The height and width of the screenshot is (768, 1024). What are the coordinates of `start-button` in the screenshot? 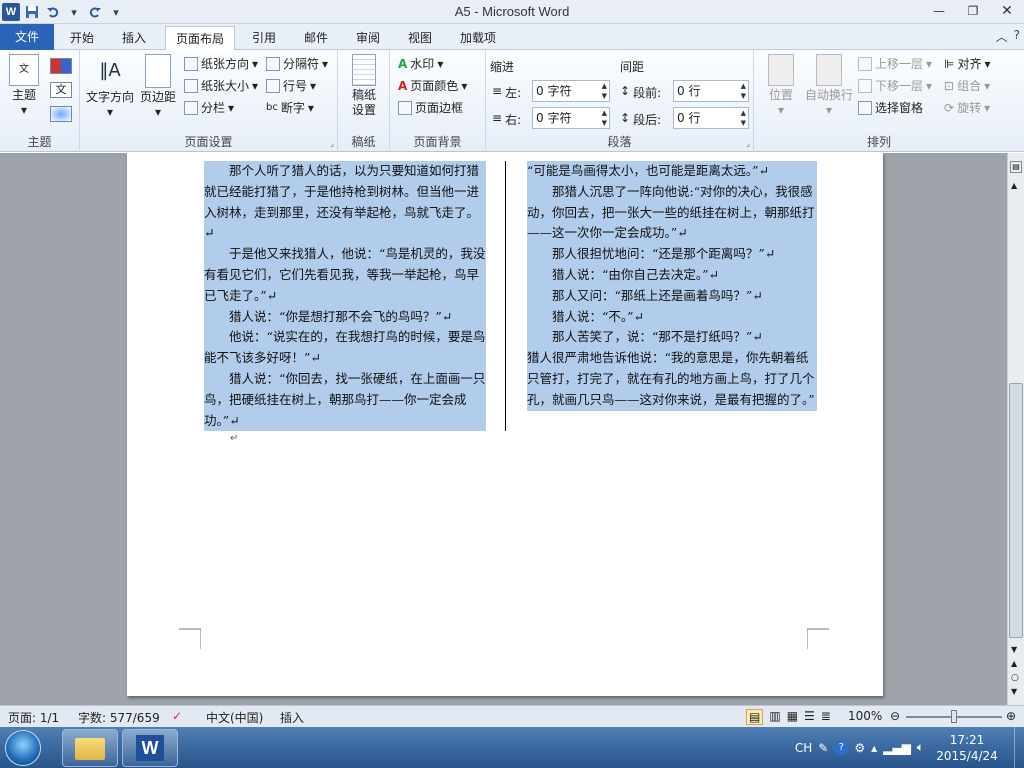 It's located at (23, 748).